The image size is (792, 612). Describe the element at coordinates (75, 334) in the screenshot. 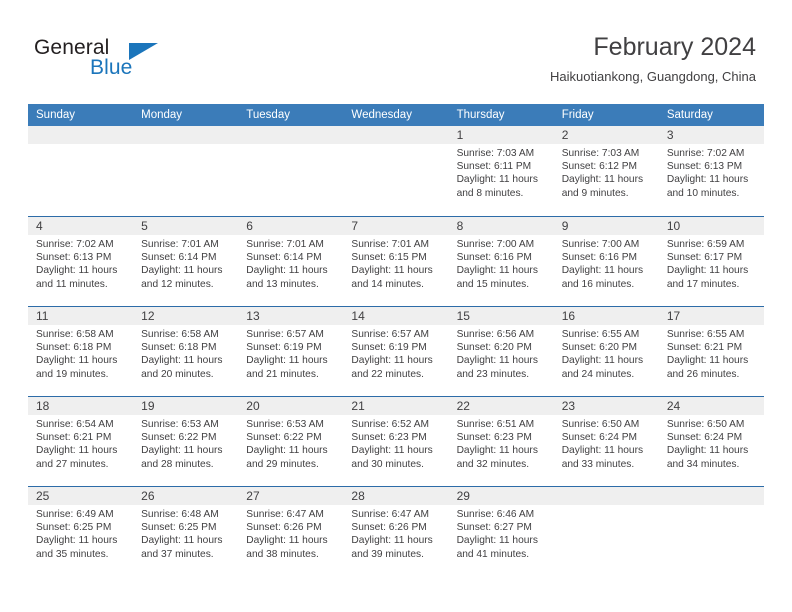

I see `sunrise-text: Sunrise: 6:58 AM` at that location.